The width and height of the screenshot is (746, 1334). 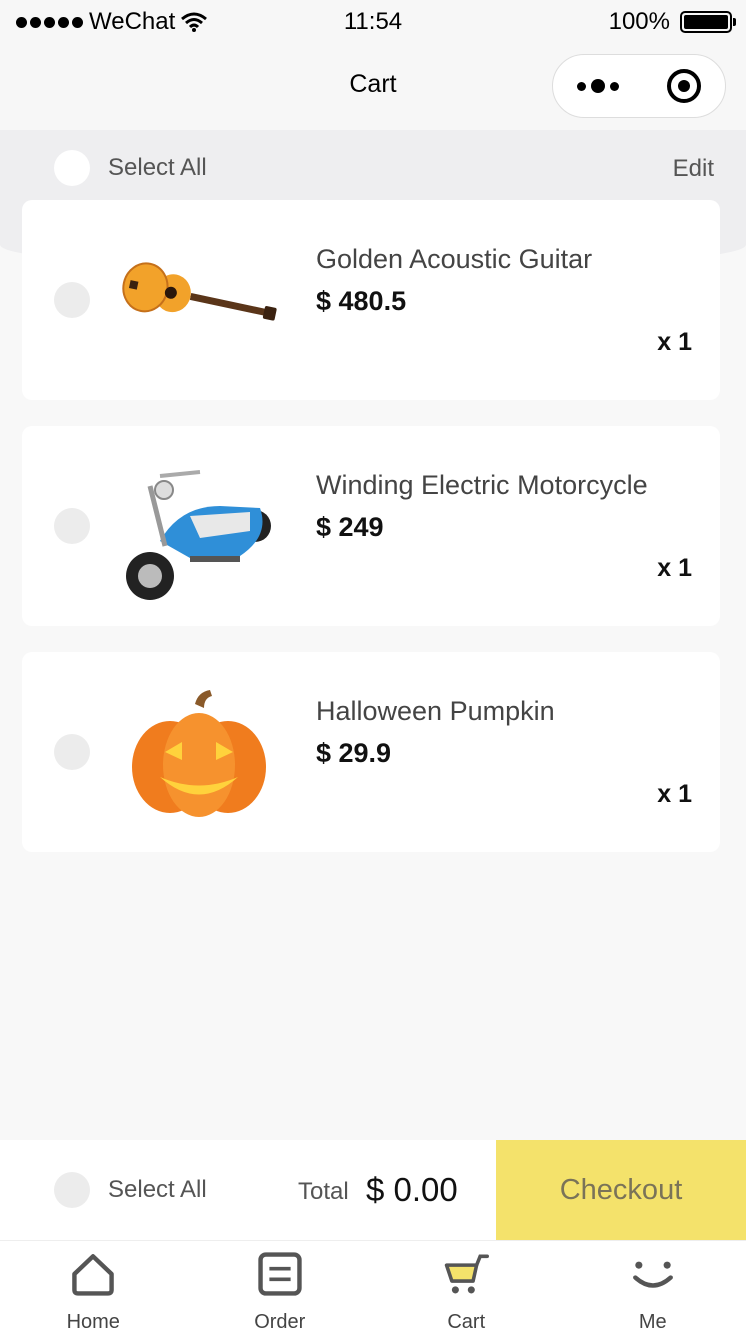 What do you see at coordinates (684, 86) in the screenshot?
I see `close-miniprogram-icon` at bounding box center [684, 86].